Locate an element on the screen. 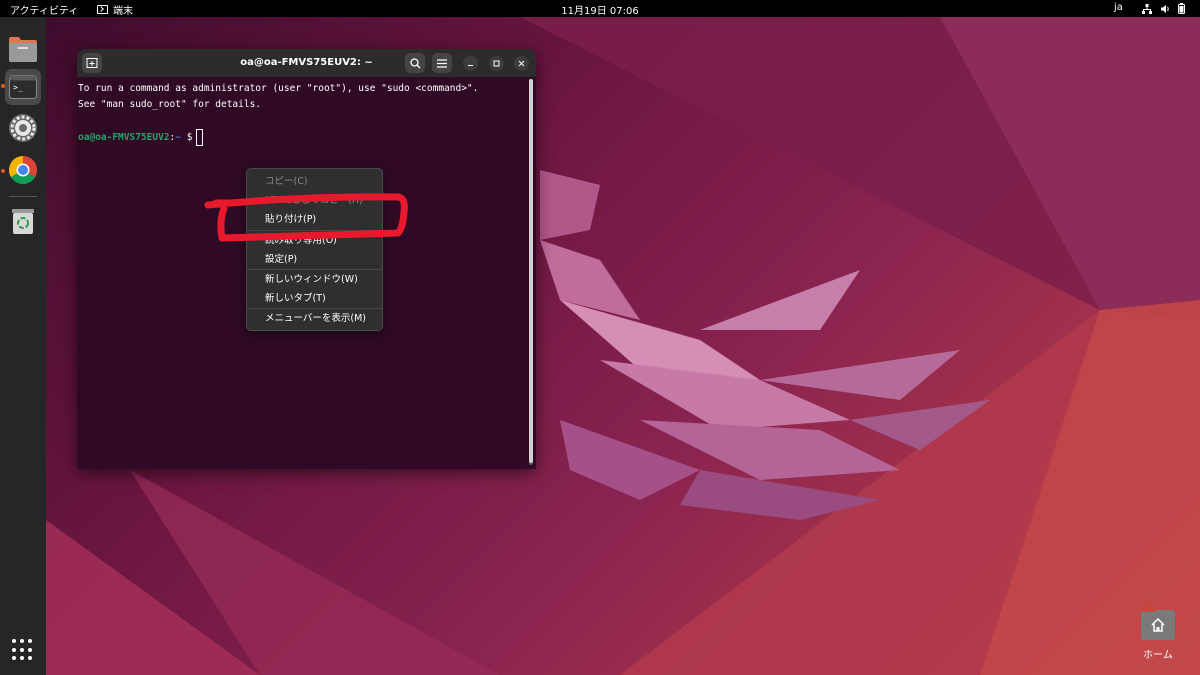 The image size is (1200, 675). files-icon is located at coordinates (23, 49).